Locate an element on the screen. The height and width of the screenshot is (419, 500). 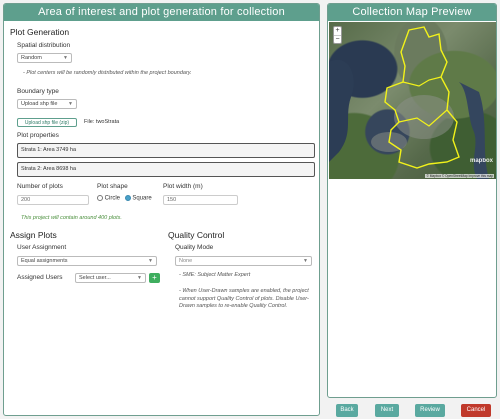
plot-width-input: 150 is located at coordinates (200, 200).